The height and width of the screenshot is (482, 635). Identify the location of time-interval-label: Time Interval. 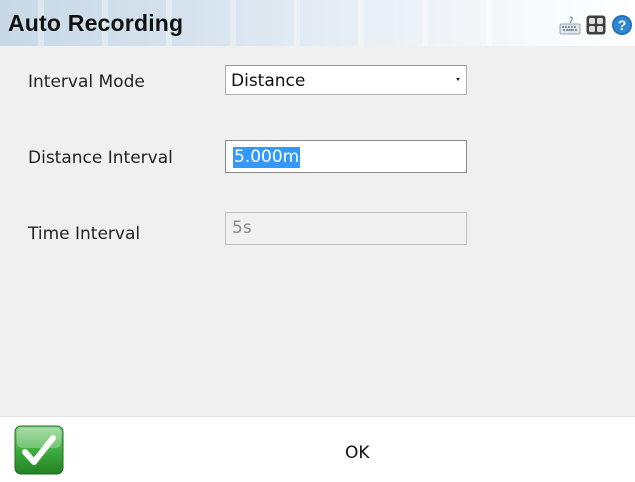
(84, 234).